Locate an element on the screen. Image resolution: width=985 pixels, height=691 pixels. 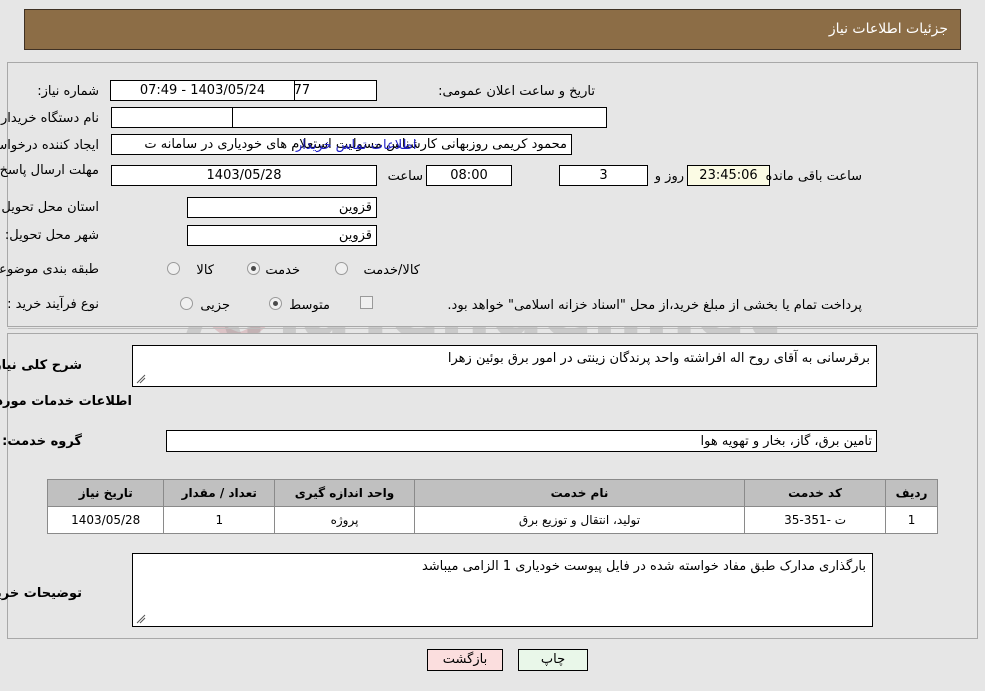
category-label-kala-khedmat: کالا/خدمت is located at coordinates (391, 270).